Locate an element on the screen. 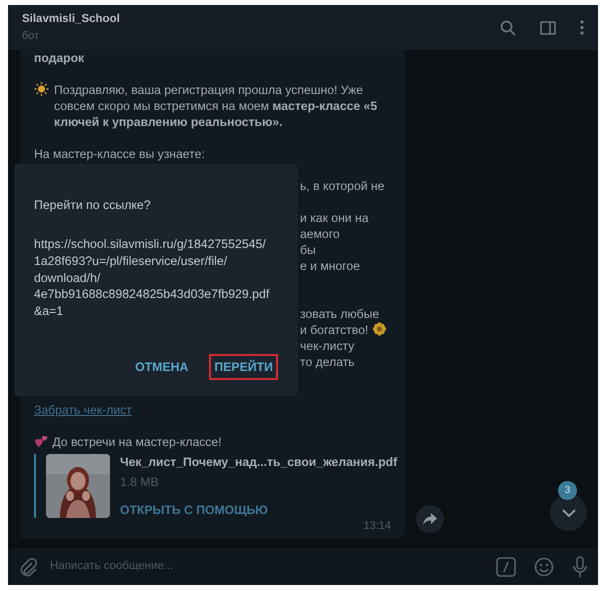 The image size is (605, 591). message-text: то делать is located at coordinates (327, 362).